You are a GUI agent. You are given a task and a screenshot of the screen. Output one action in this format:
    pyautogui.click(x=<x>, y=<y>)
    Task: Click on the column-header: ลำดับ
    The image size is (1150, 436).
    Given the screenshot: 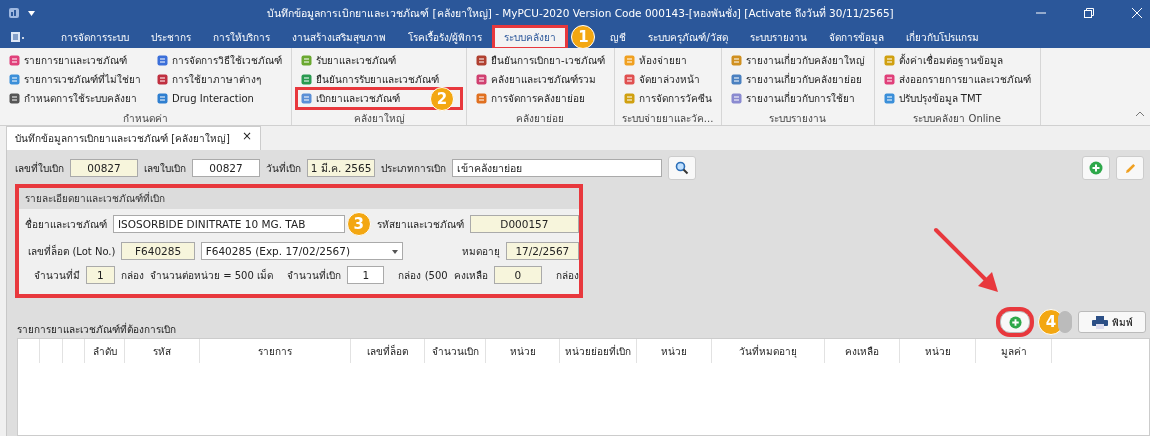 What is the action you would take?
    pyautogui.click(x=105, y=351)
    